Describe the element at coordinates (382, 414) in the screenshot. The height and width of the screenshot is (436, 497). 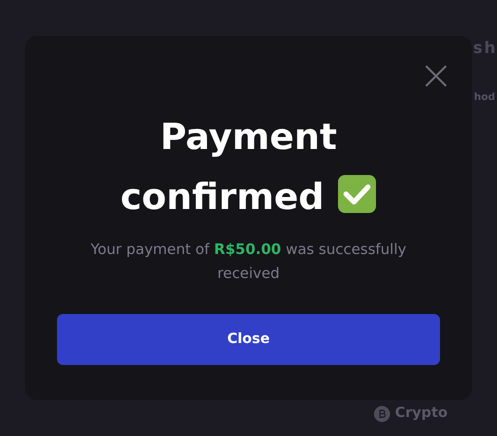
I see `bitcoin-icon` at that location.